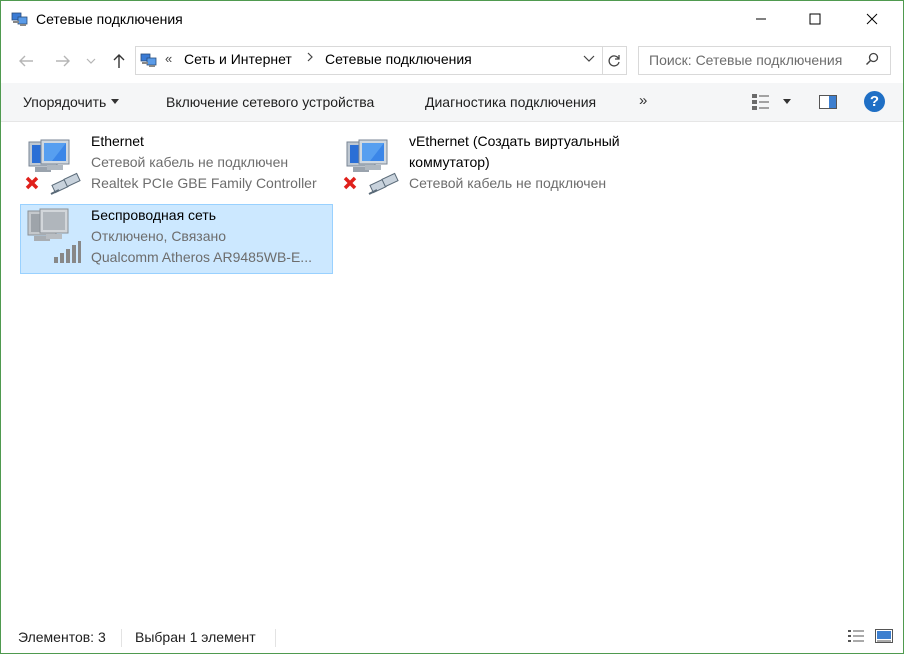 The height and width of the screenshot is (654, 904). Describe the element at coordinates (452, 20) in the screenshot. I see `title-bar: Сетевые подключения` at that location.